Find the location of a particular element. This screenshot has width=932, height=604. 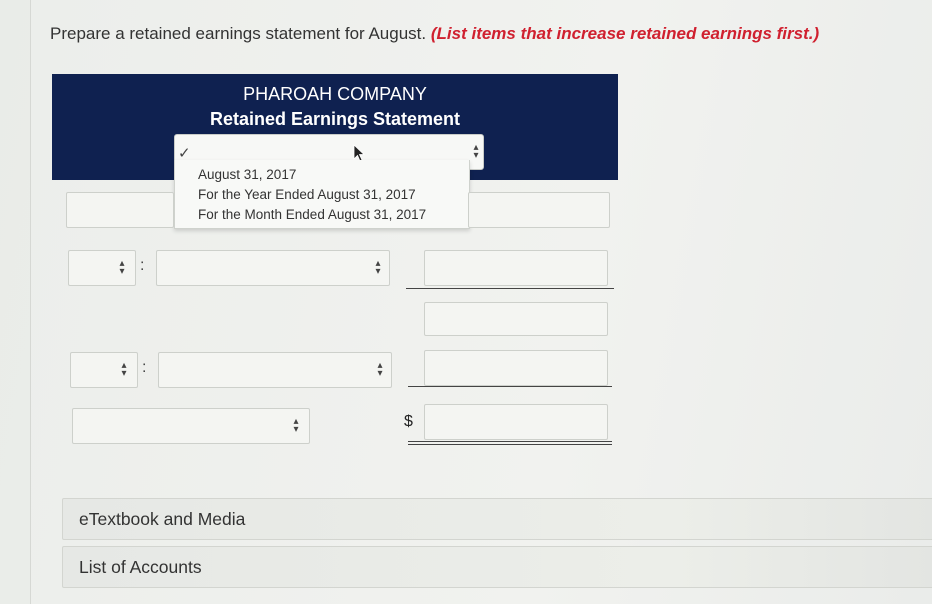

date-option: For the Year Ended August 31, 2017 is located at coordinates (307, 194).